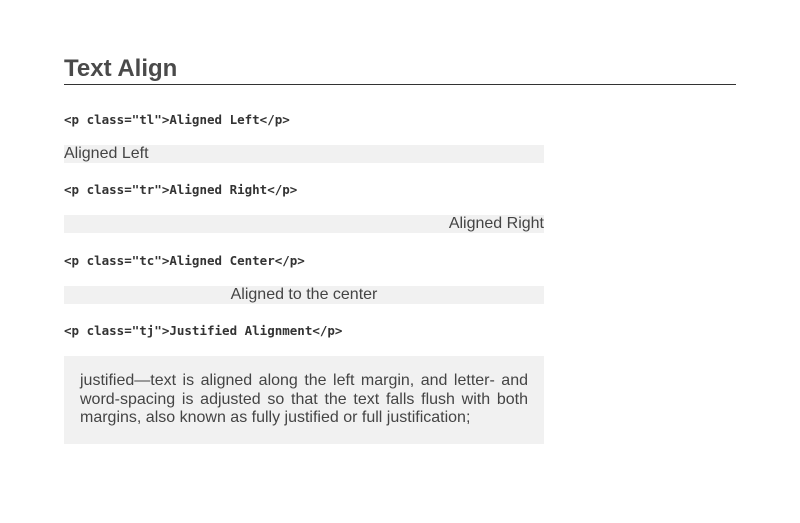  What do you see at coordinates (177, 119) in the screenshot?
I see `code-snippet-left: <p class="tl">Aligned Left</p>` at bounding box center [177, 119].